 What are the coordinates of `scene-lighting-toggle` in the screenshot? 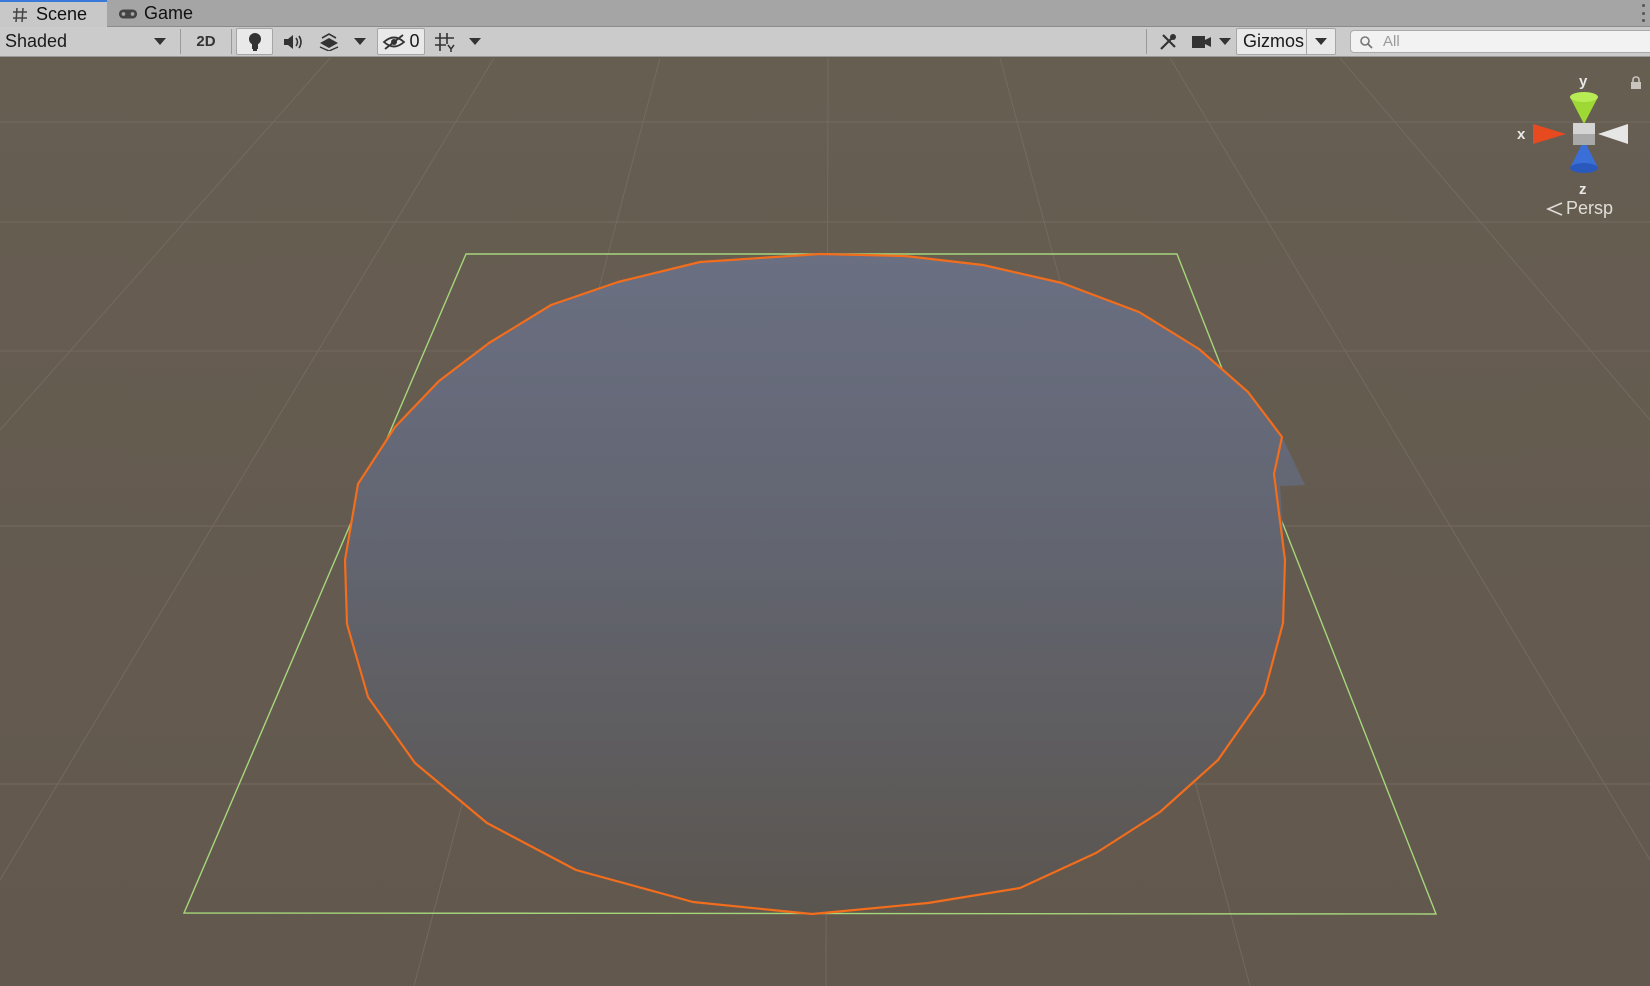 It's located at (254, 41).